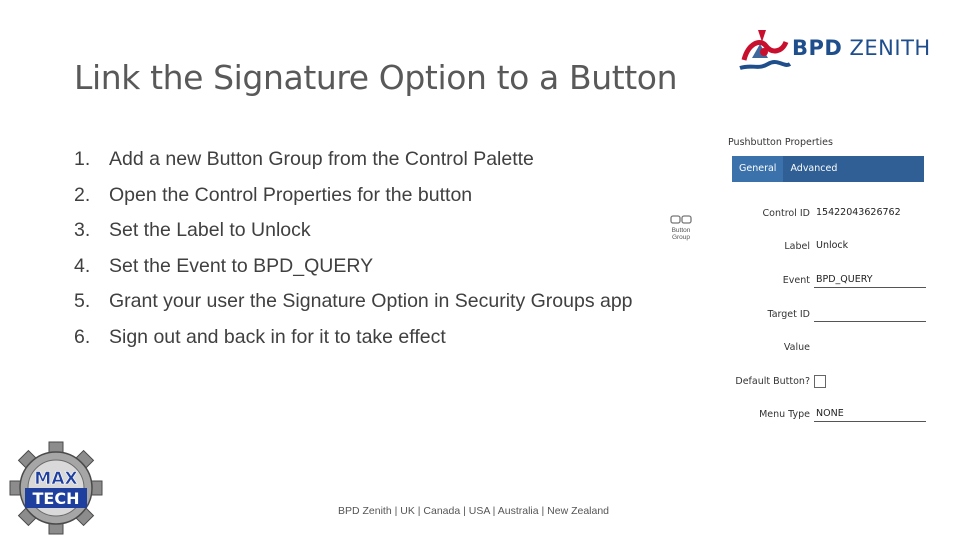  What do you see at coordinates (870, 347) in the screenshot?
I see `value-field` at bounding box center [870, 347].